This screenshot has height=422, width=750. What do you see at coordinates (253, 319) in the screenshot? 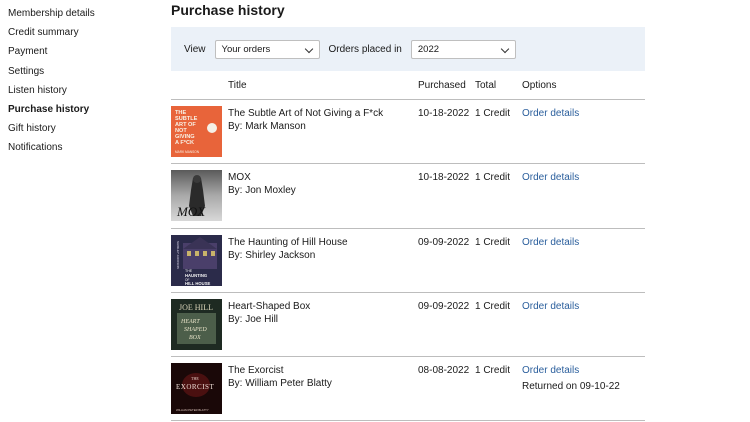
I see `book-author: By: Joe Hill` at bounding box center [253, 319].